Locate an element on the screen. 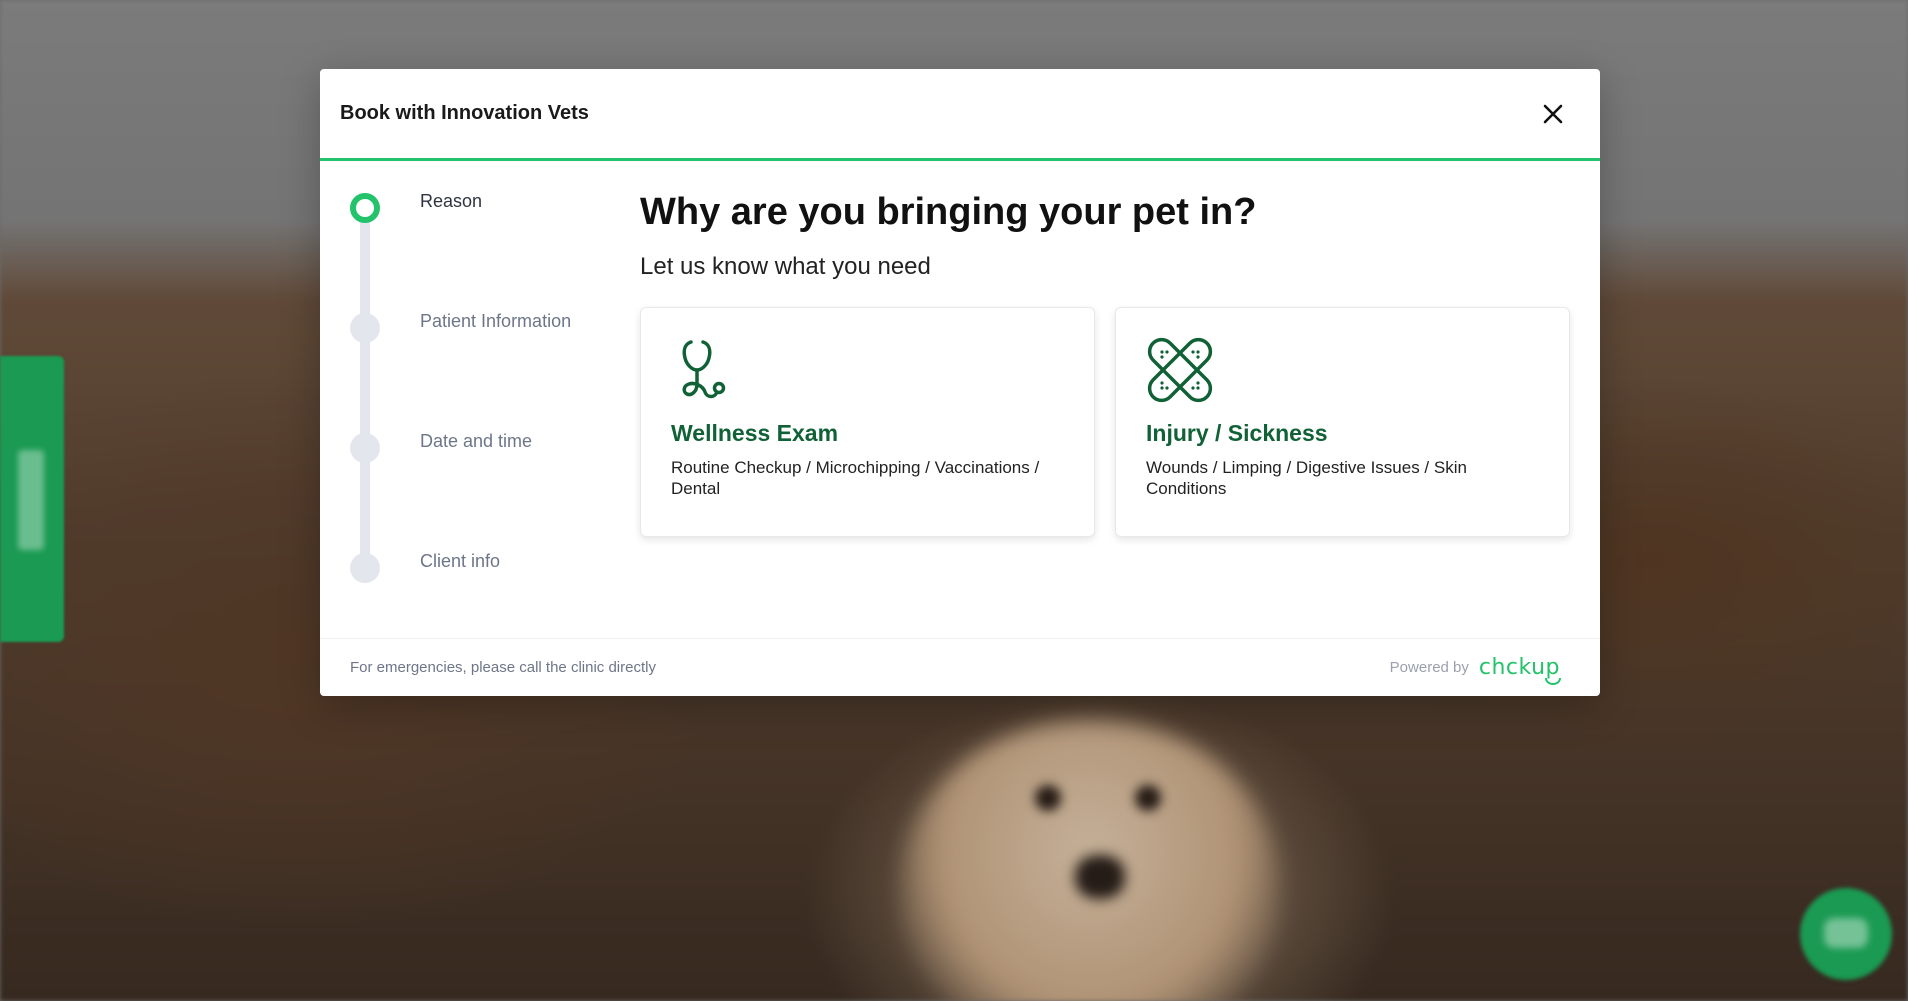  powered-by: Powered by chckup is located at coordinates (1475, 670).